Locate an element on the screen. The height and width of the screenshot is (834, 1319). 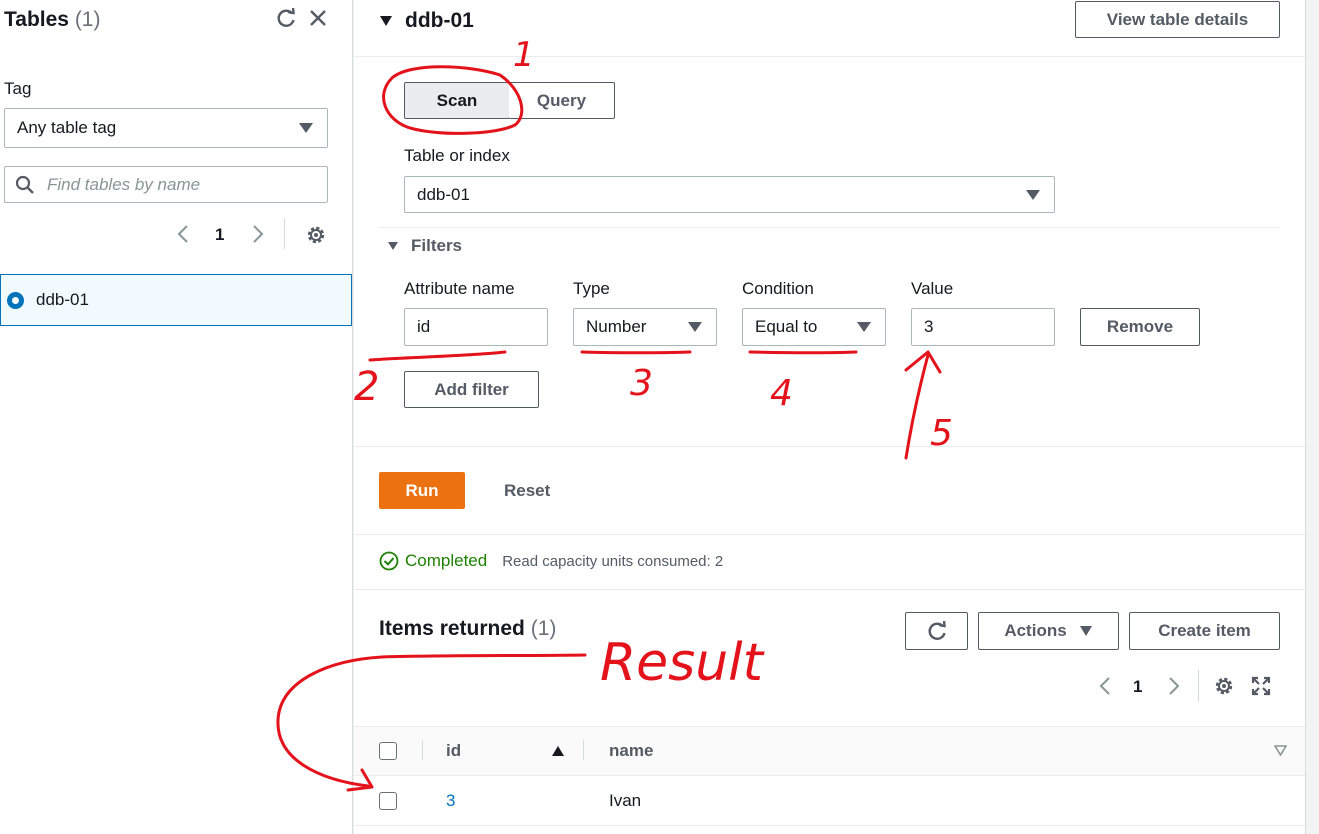
tag-select-value: Any table tag is located at coordinates (67, 127).